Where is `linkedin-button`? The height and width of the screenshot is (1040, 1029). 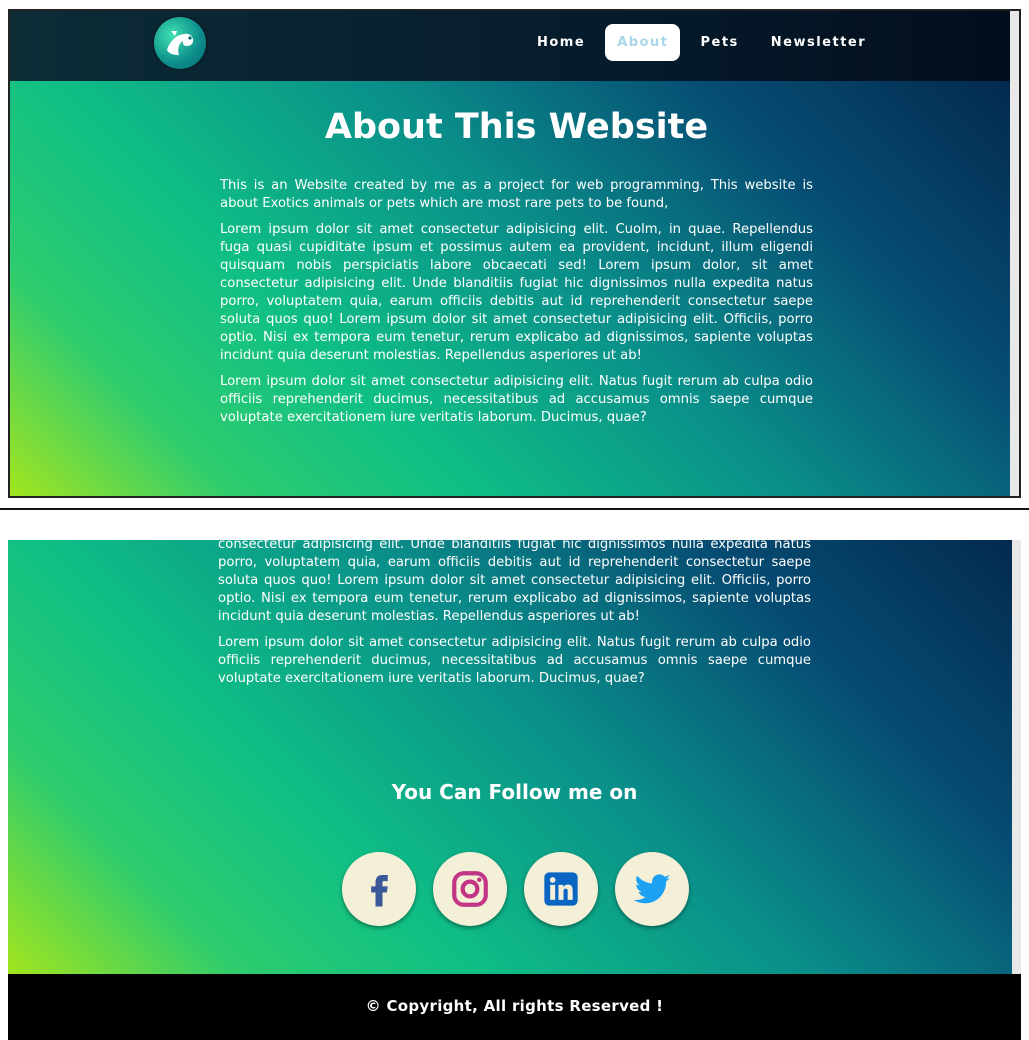 linkedin-button is located at coordinates (561, 889).